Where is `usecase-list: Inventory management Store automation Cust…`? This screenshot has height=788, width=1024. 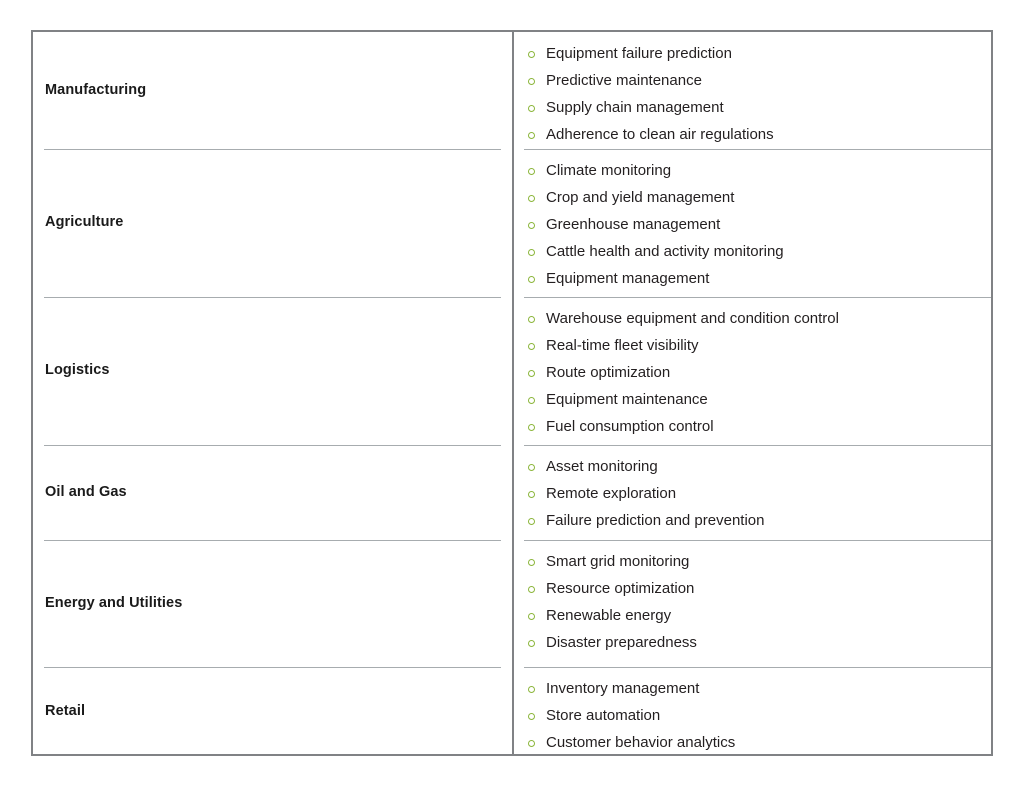
usecase-list: Inventory management Store automation Cust… is located at coordinates (752, 711).